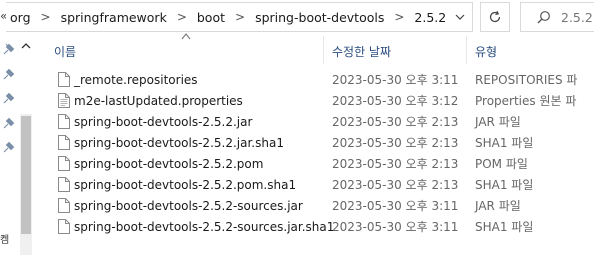 The image size is (594, 255). Describe the element at coordinates (26, 46) in the screenshot. I see `scroll-up-icon` at that location.